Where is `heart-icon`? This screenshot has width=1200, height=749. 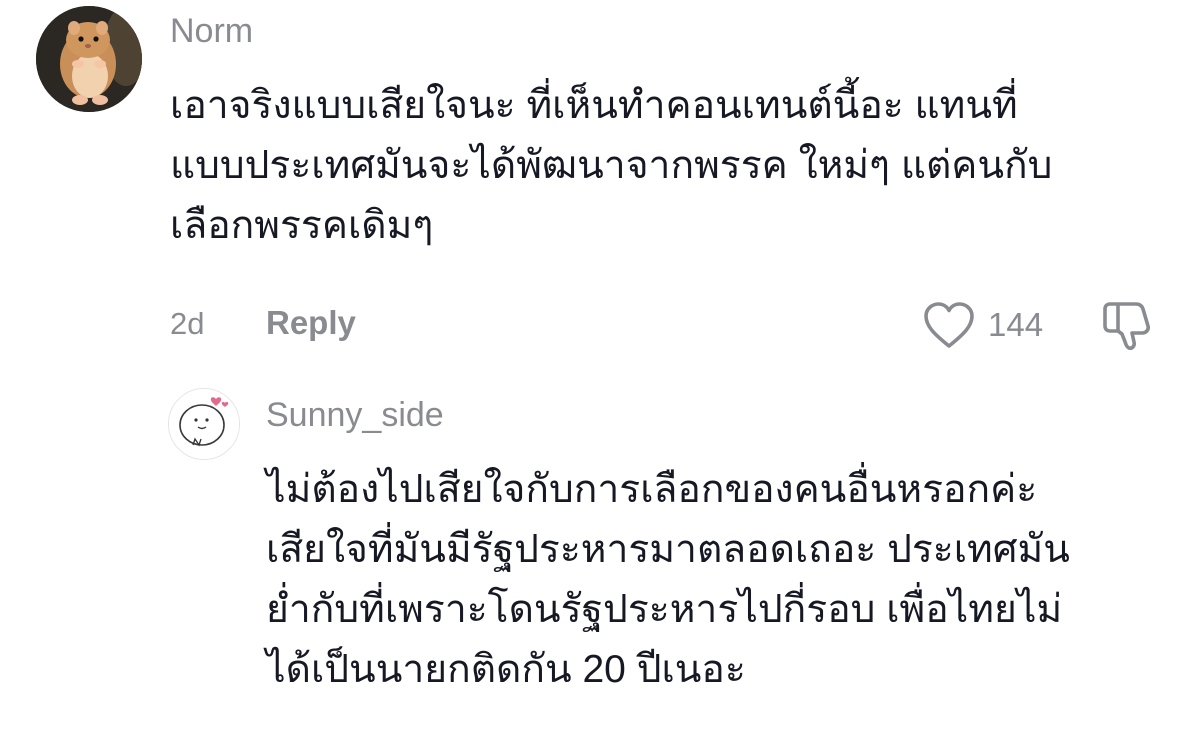 heart-icon is located at coordinates (949, 325).